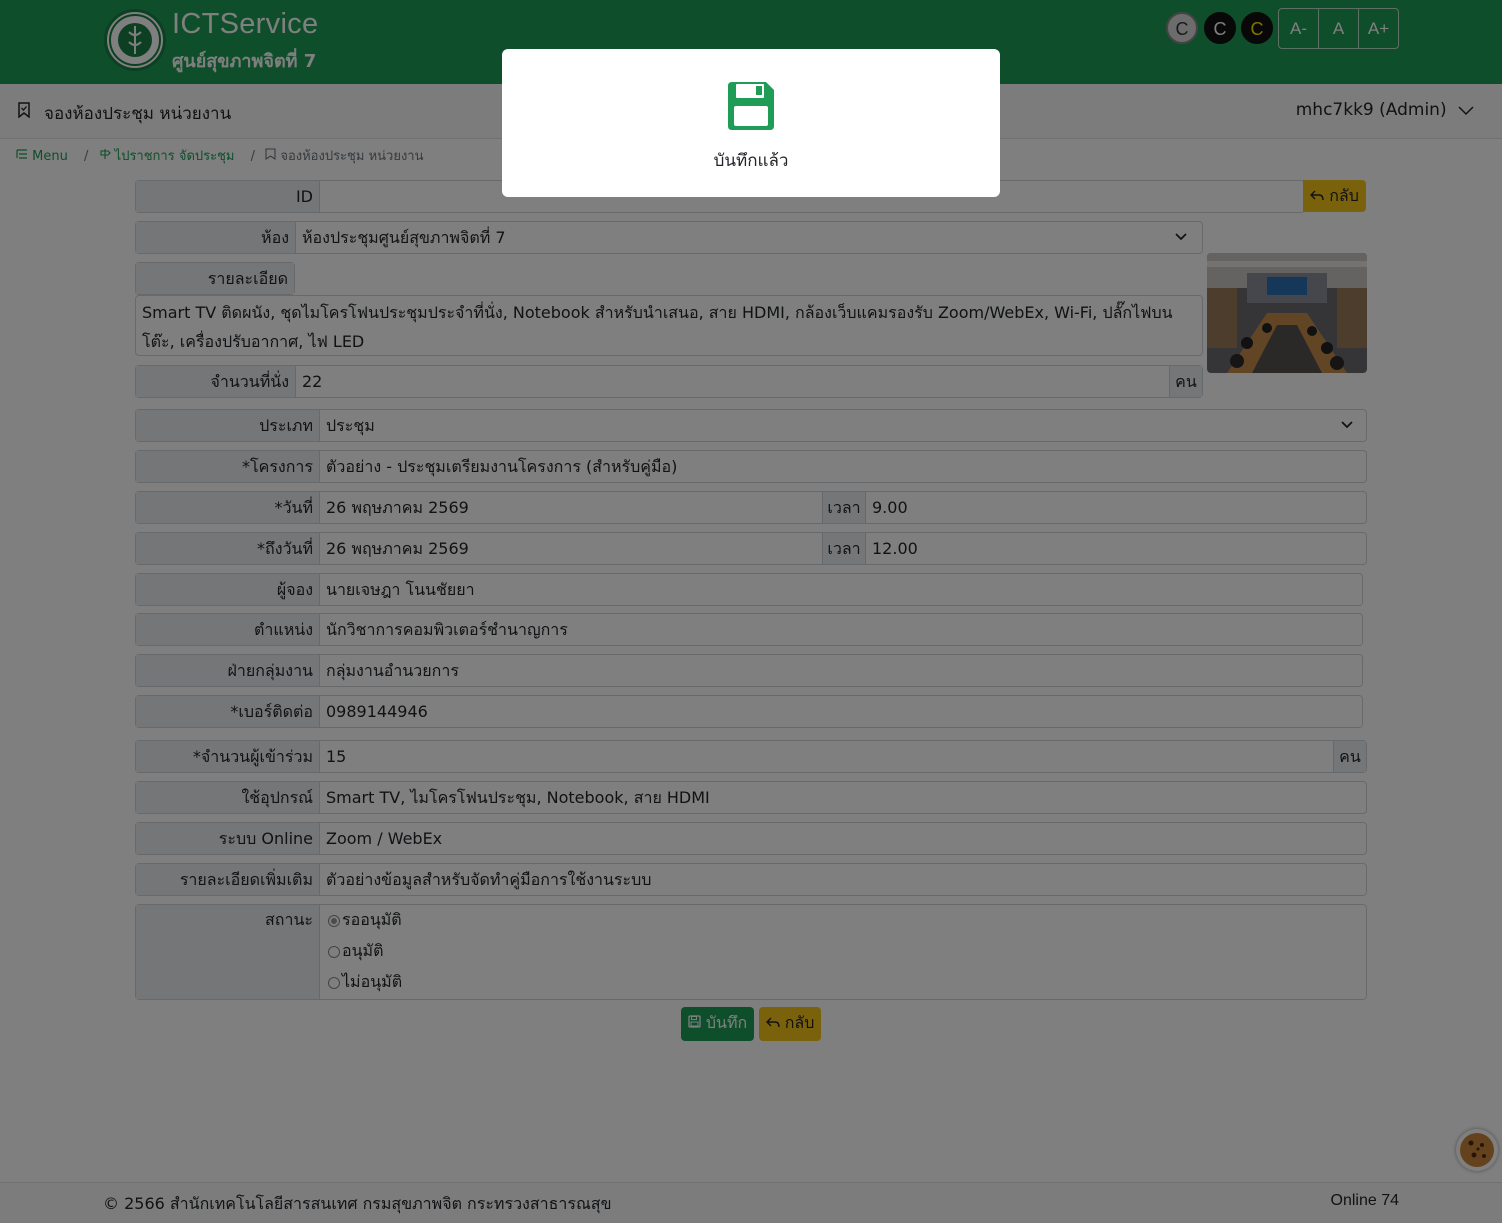 This screenshot has width=1502, height=1223. Describe the element at coordinates (751, 161) in the screenshot. I see `saved-message: บันทึกแล้ว` at that location.